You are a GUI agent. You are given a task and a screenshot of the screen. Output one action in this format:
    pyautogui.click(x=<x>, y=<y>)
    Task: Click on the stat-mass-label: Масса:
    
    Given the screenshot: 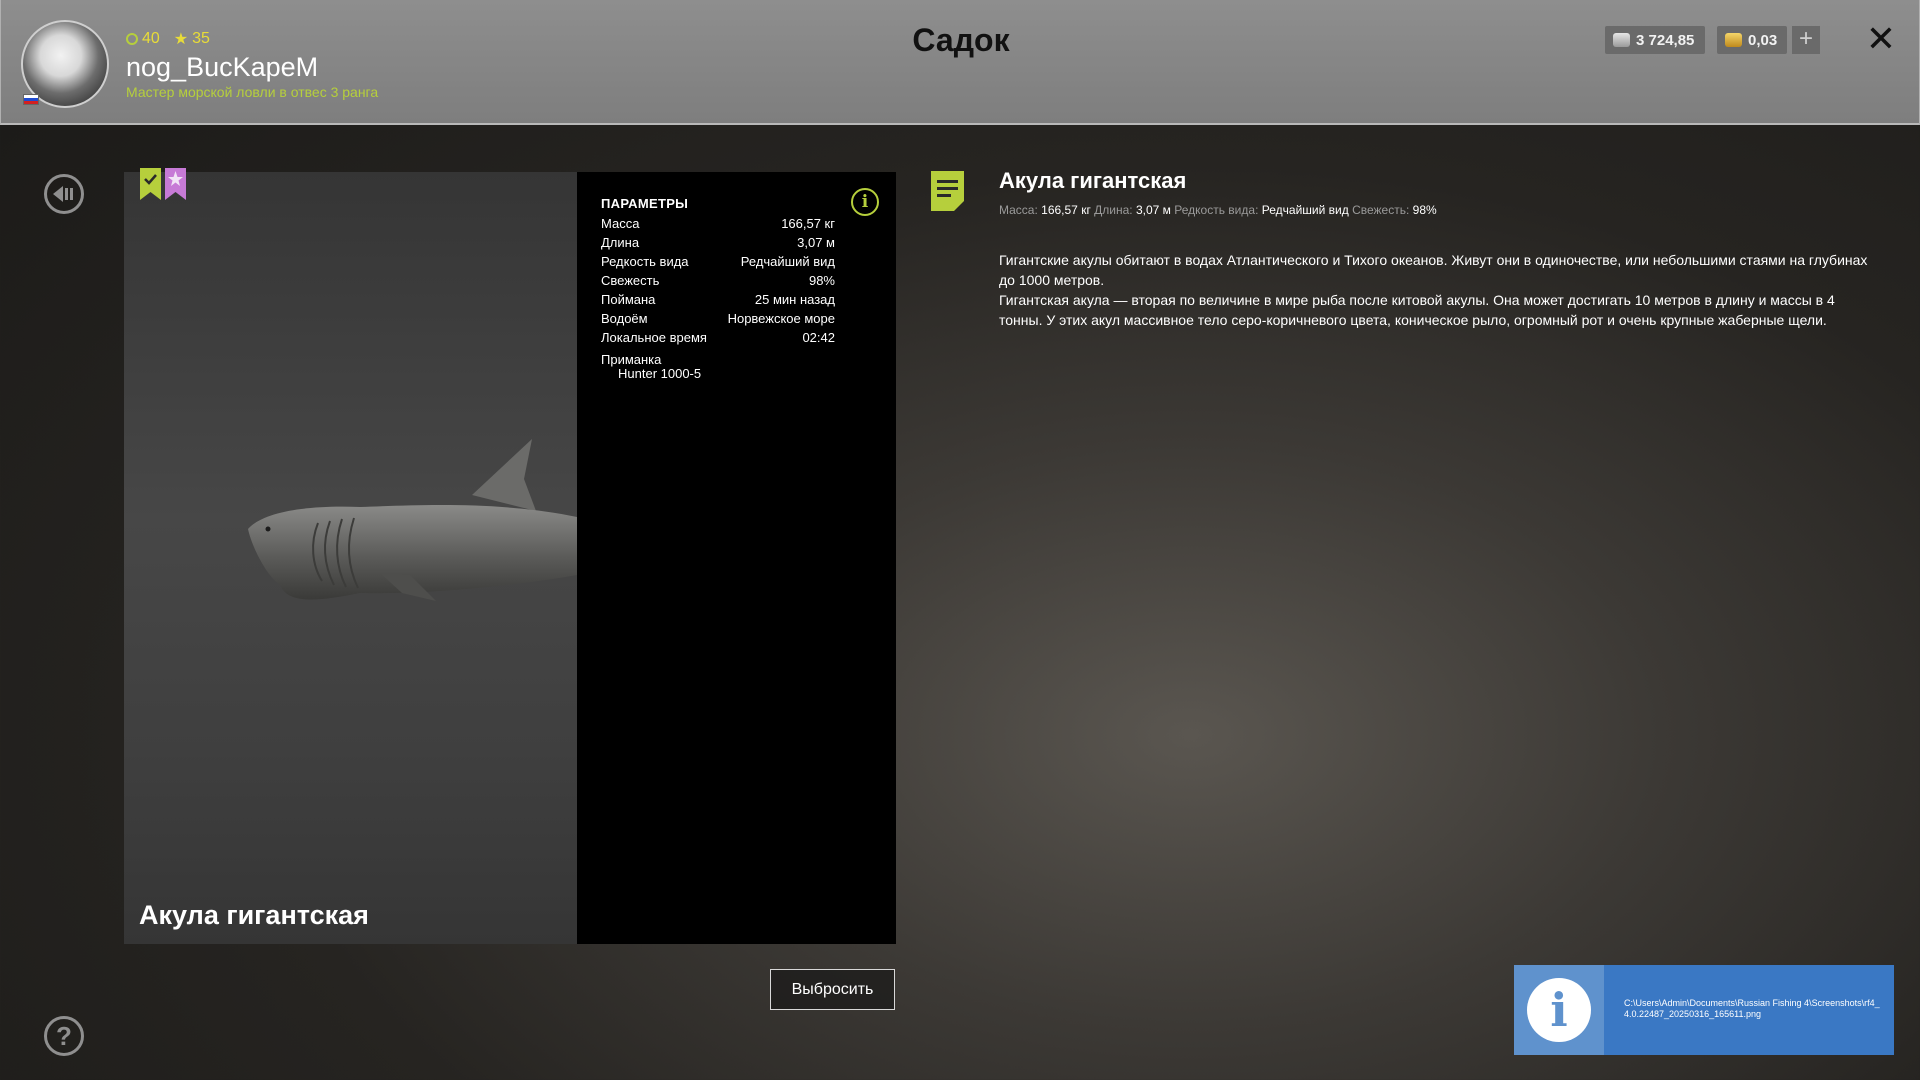 What is the action you would take?
    pyautogui.click(x=1018, y=210)
    